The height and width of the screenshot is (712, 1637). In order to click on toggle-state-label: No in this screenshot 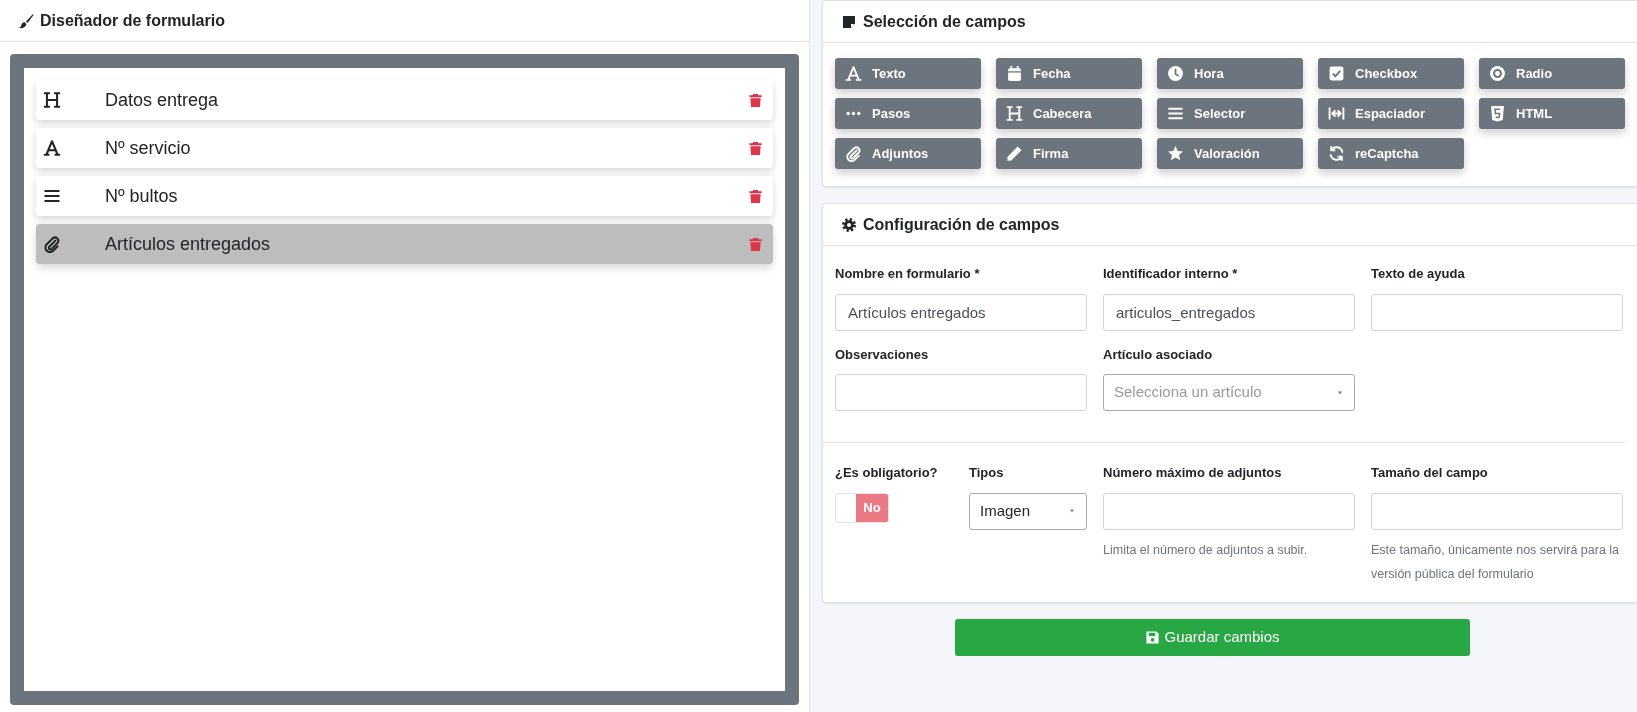, I will do `click(872, 507)`.